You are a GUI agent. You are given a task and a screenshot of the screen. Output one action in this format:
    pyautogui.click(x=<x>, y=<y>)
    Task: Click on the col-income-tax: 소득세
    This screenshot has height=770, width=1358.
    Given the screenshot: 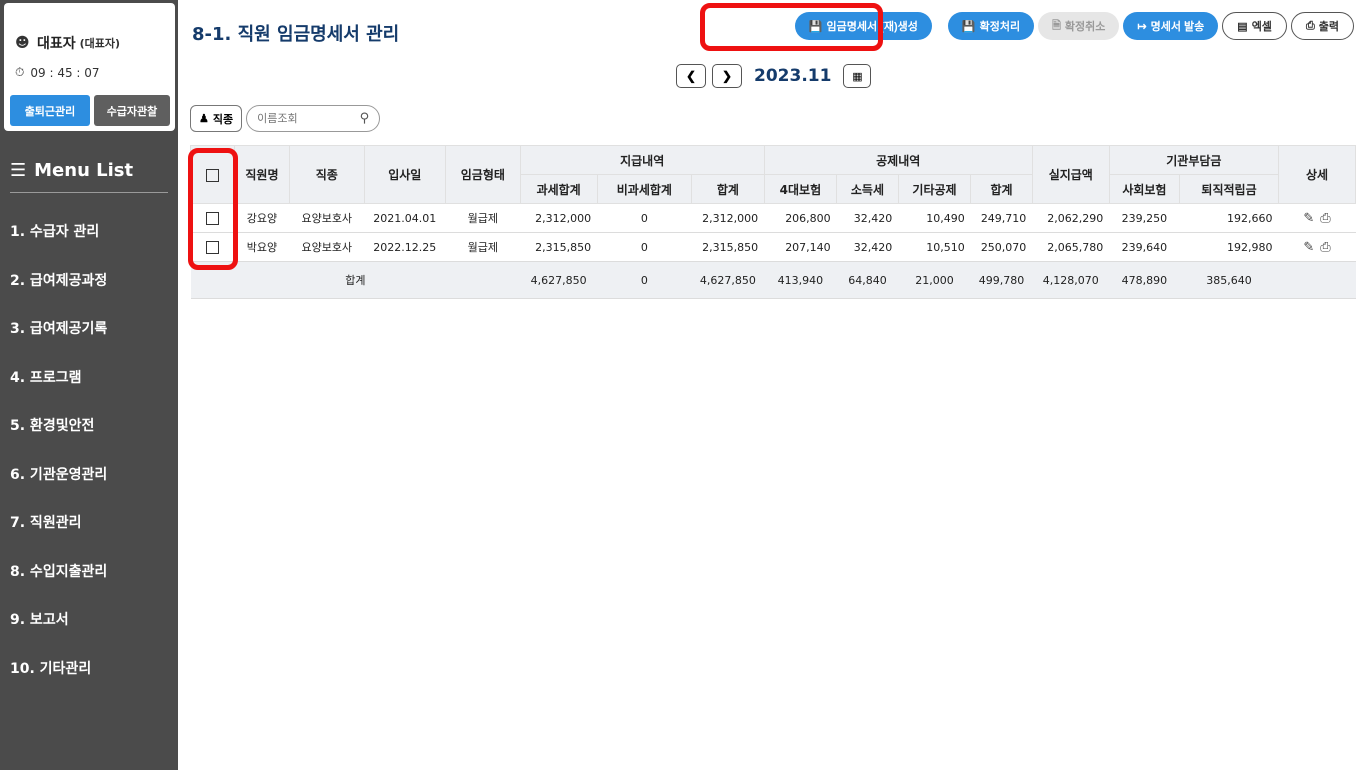 What is the action you would take?
    pyautogui.click(x=867, y=189)
    